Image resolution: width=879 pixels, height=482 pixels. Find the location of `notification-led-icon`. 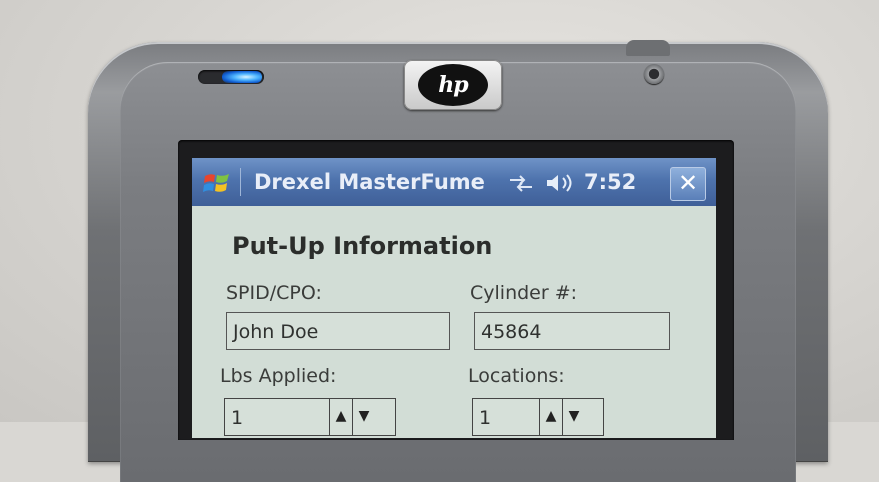

notification-led-icon is located at coordinates (242, 77).